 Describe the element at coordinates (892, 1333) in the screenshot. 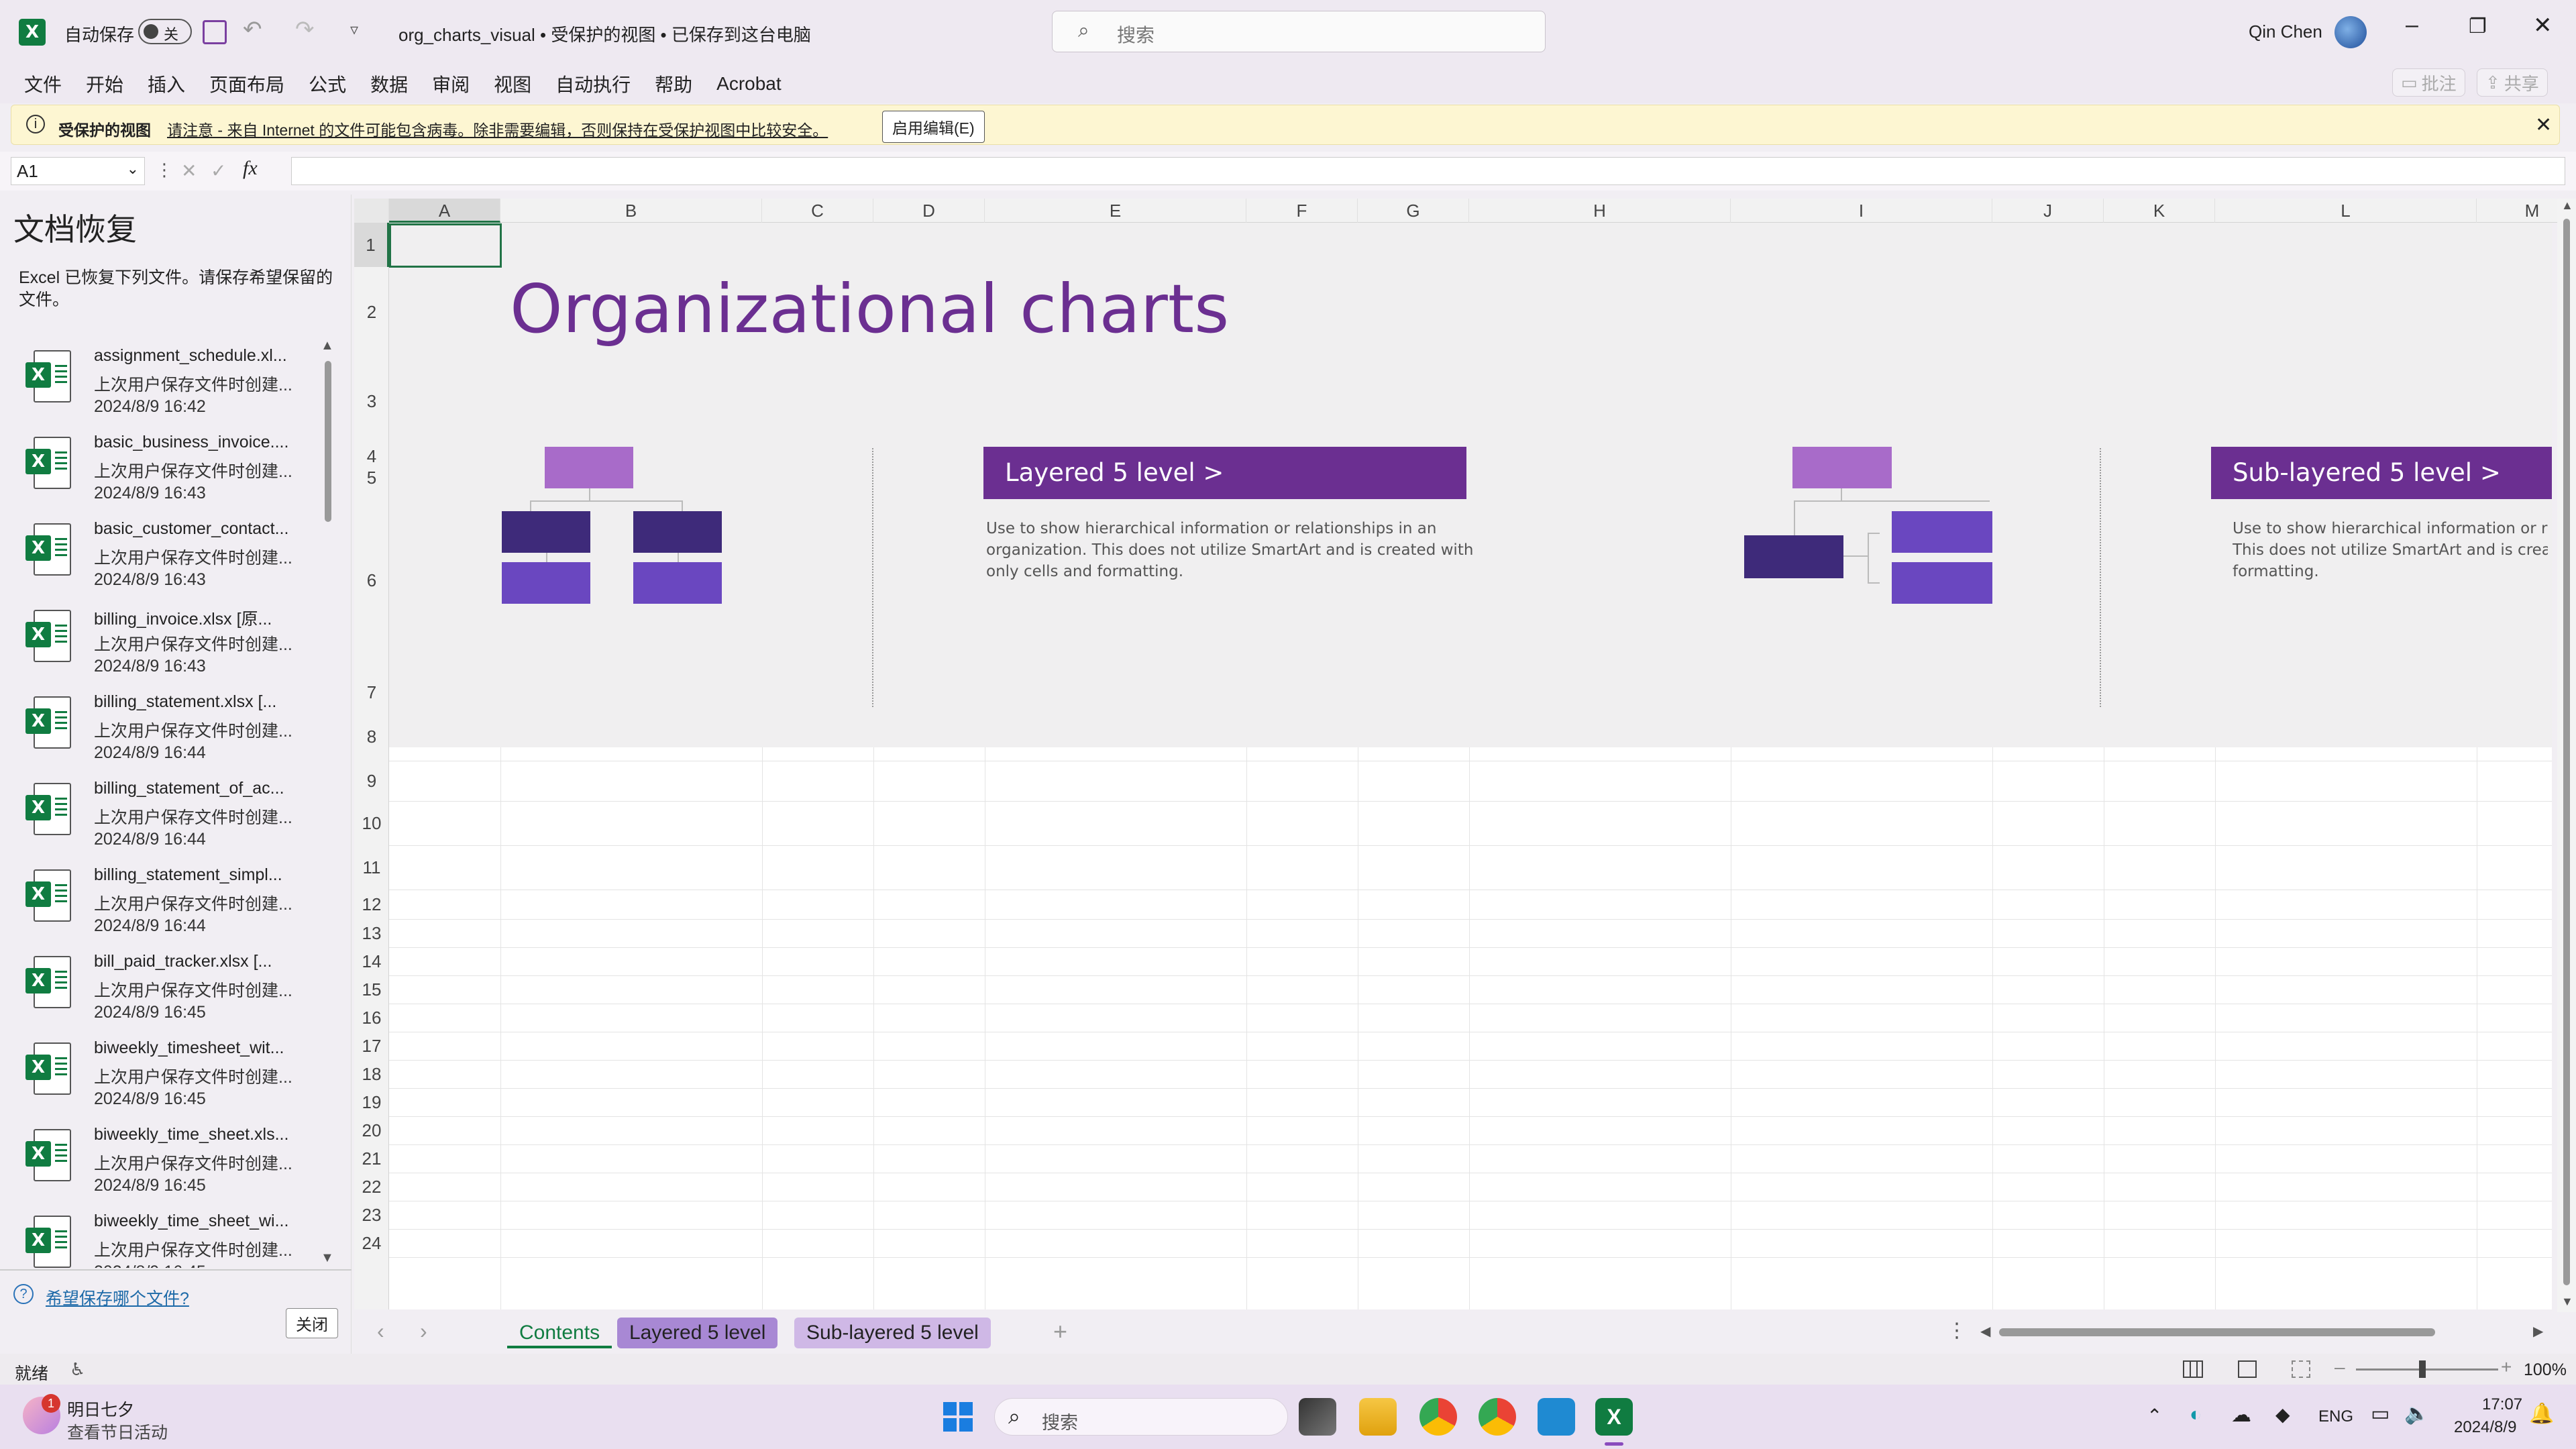

I see `tab-sub-layered-5-level: Sub-layered 5 level` at that location.